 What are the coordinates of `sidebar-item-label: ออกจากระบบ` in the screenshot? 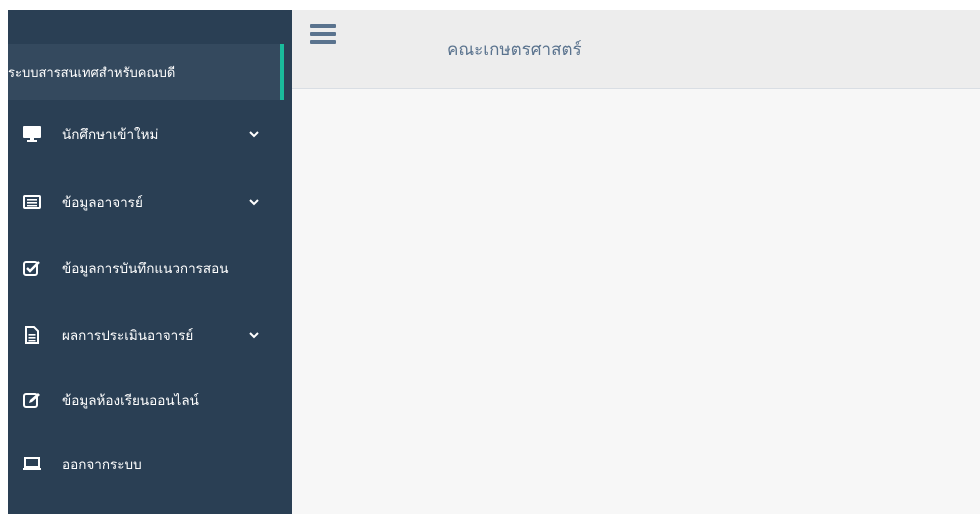 It's located at (102, 465).